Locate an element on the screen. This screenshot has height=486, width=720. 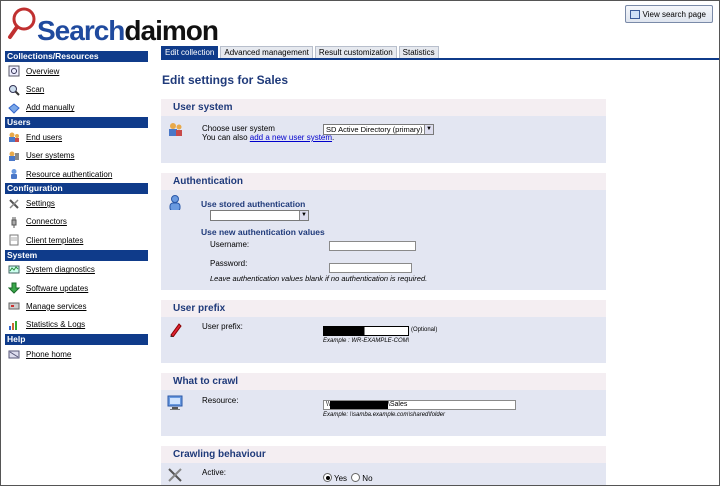
sidebar-item-scan: Scan is located at coordinates (76, 89).